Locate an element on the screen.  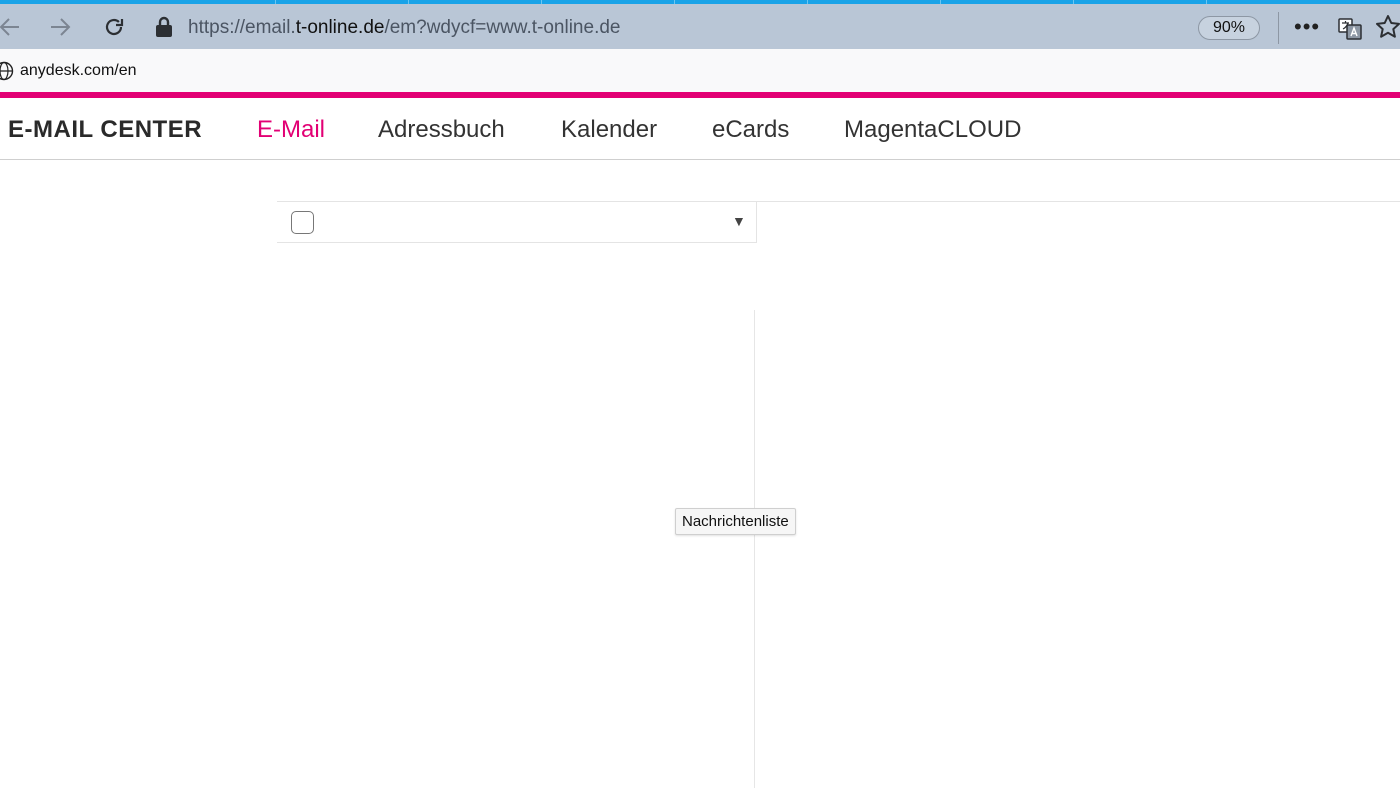
nav-email: E-Mail is located at coordinates (291, 130).